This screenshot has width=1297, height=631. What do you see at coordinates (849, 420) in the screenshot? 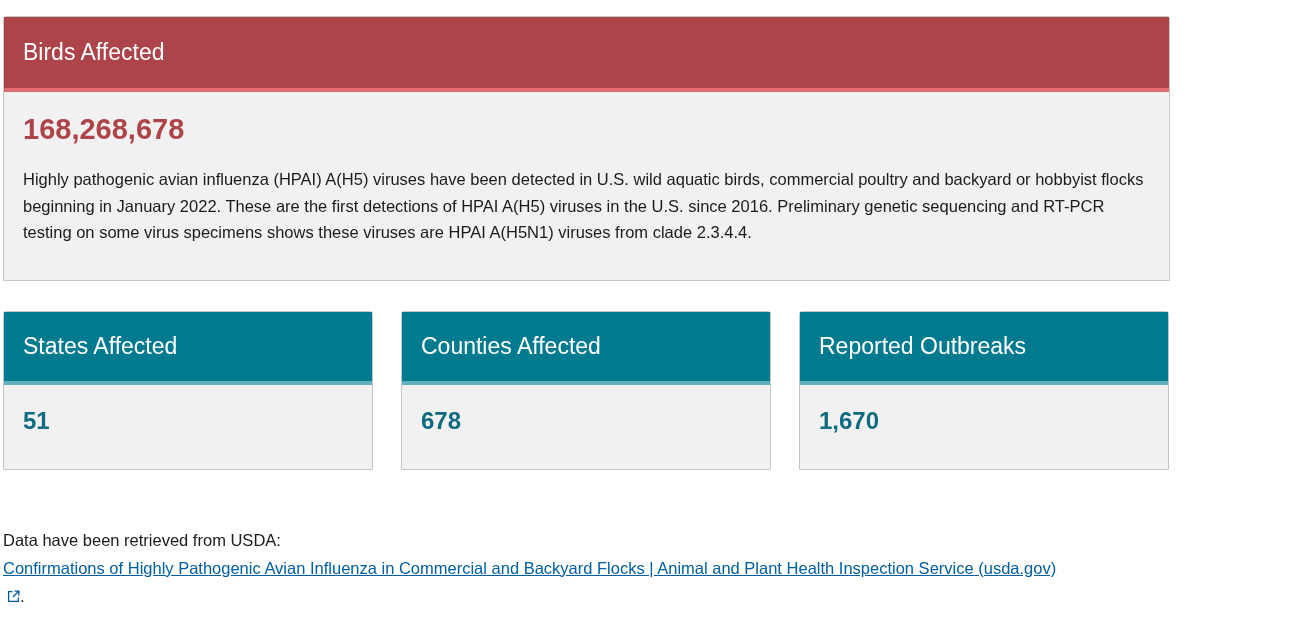
I see `stat-value: 1,670` at bounding box center [849, 420].